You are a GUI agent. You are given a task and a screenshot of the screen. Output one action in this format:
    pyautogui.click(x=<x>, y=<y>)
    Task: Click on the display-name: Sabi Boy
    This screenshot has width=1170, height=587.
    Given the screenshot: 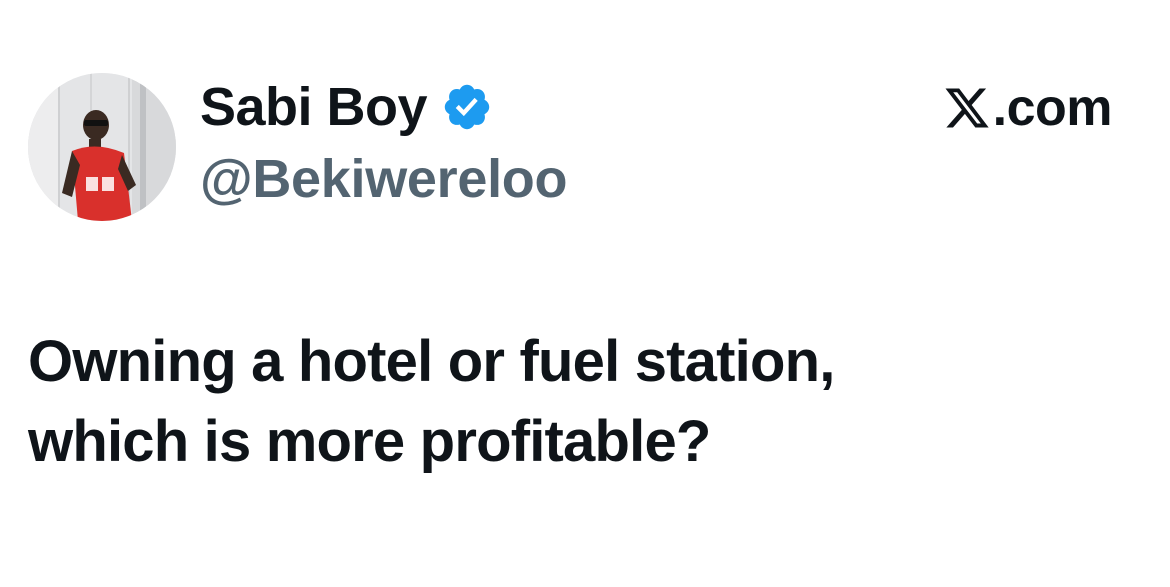 What is the action you would take?
    pyautogui.click(x=314, y=107)
    